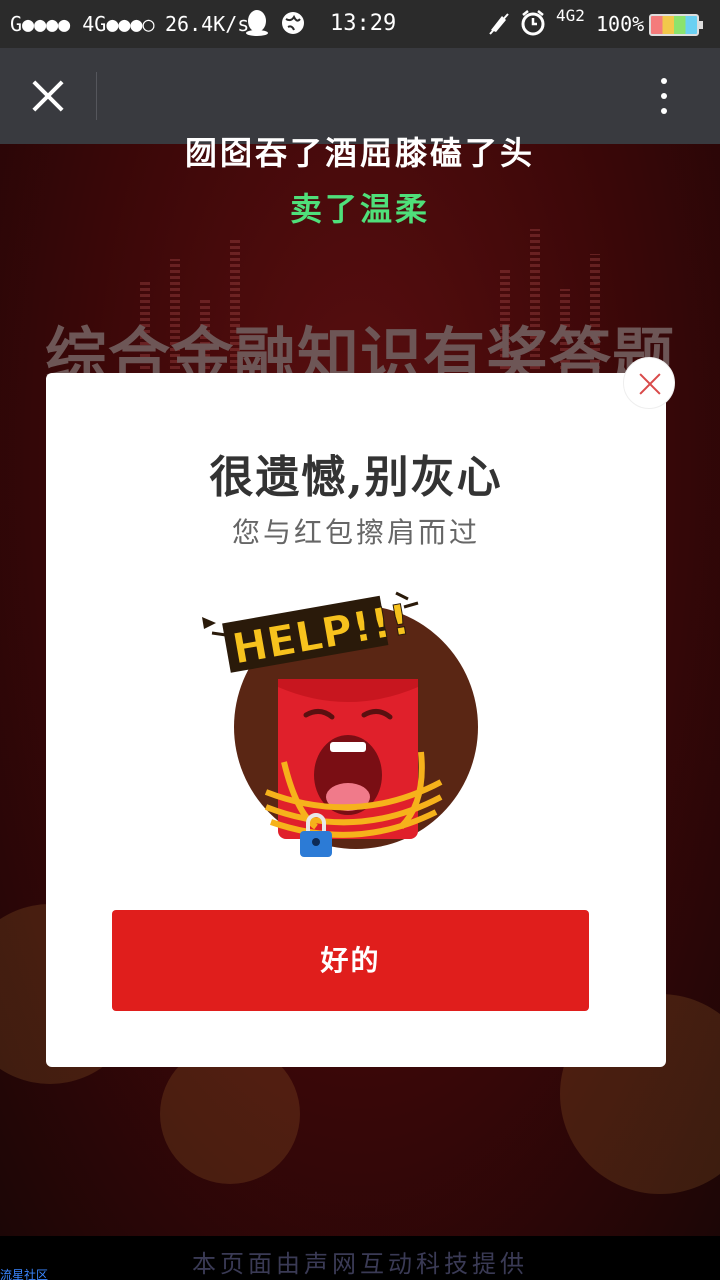 The image size is (720, 1280). What do you see at coordinates (350, 960) in the screenshot?
I see `ok-button: 好的` at bounding box center [350, 960].